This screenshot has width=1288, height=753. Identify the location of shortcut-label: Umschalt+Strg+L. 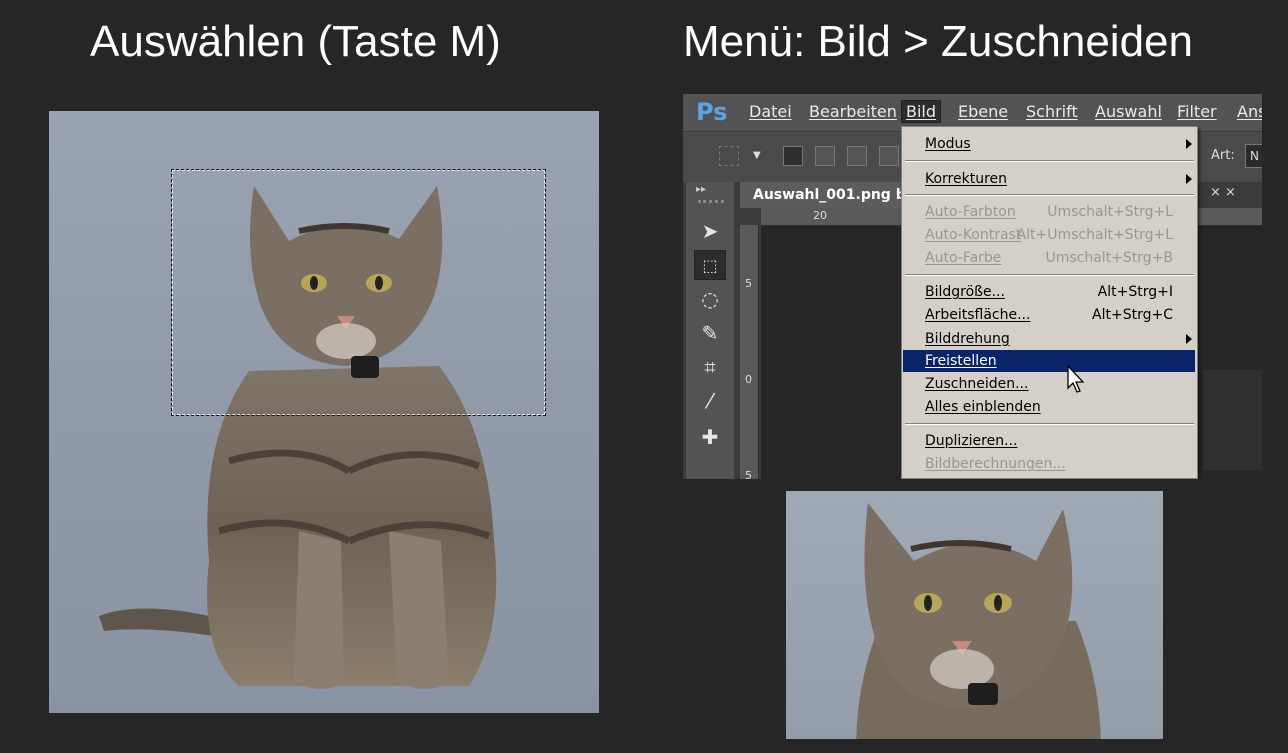
(1110, 212).